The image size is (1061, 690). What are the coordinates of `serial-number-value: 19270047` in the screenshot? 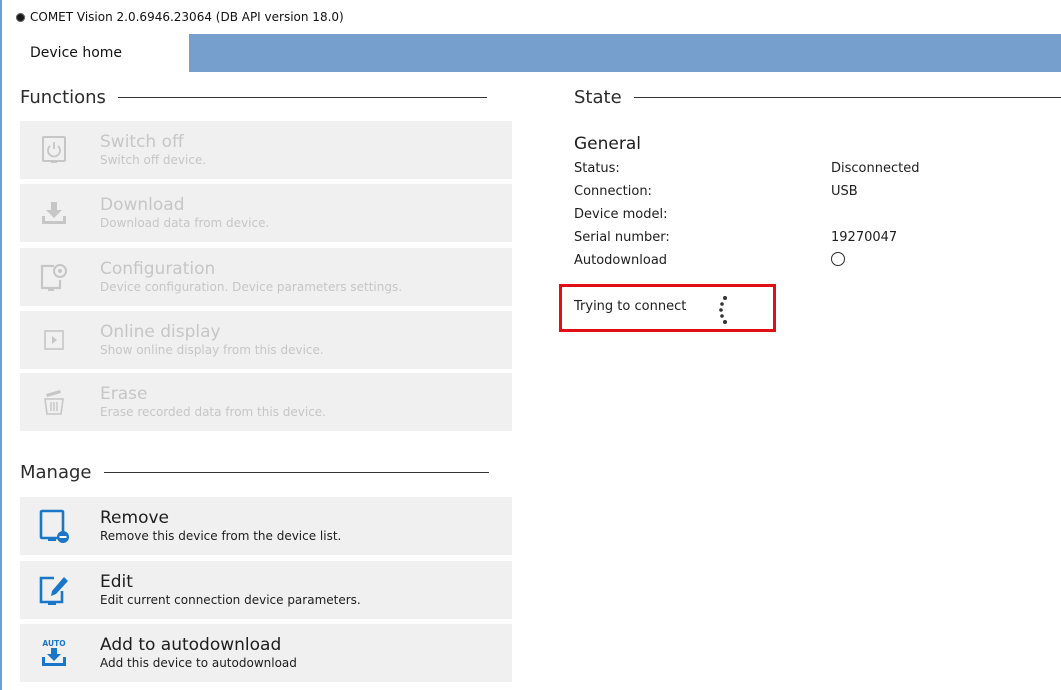 It's located at (864, 237).